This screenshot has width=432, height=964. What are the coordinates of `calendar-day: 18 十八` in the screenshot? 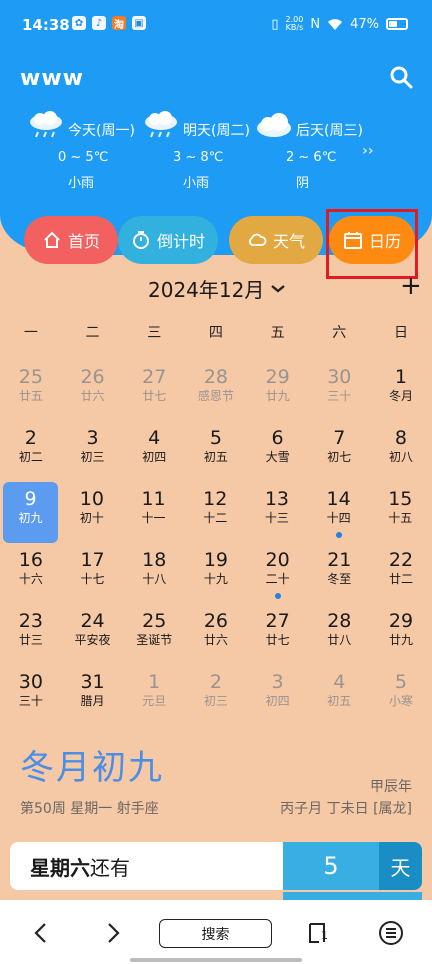 It's located at (154, 573).